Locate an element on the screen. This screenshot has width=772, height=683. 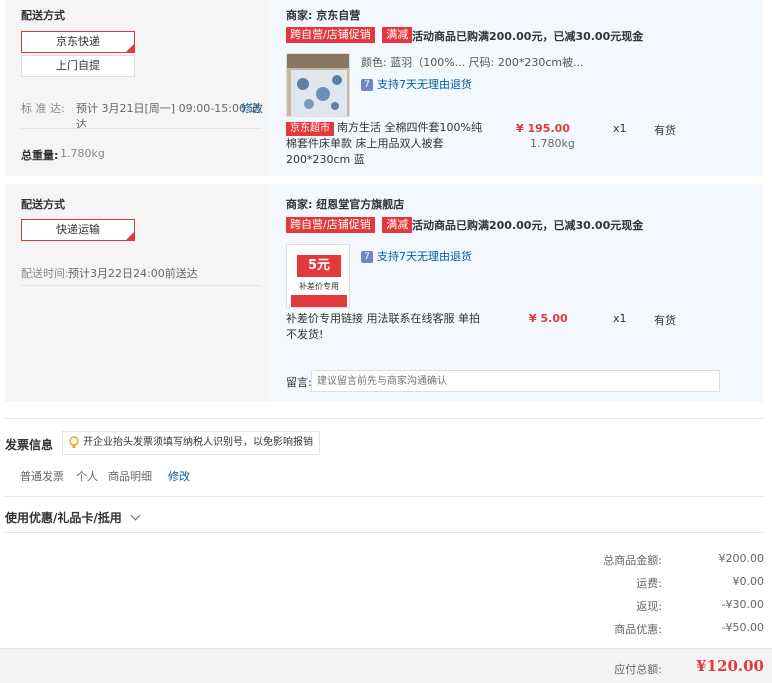
thumb-footer-bar is located at coordinates (319, 301).